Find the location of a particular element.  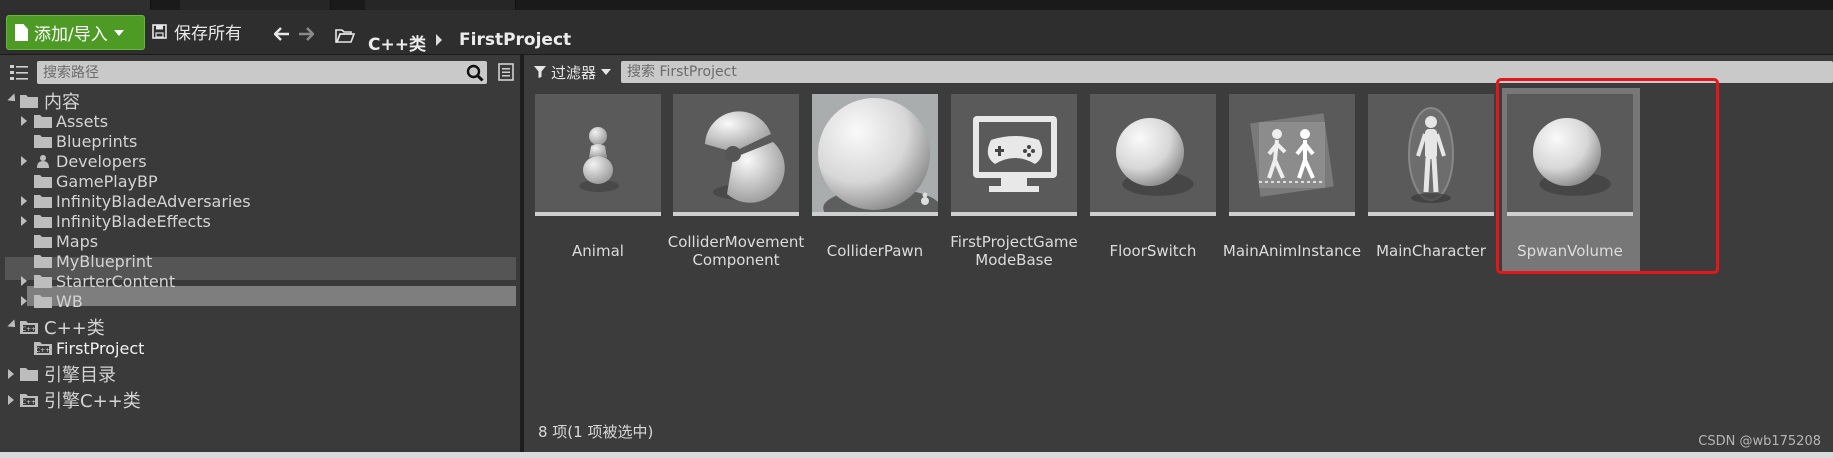

asset-tile-label: MainCharacter is located at coordinates (1431, 251).